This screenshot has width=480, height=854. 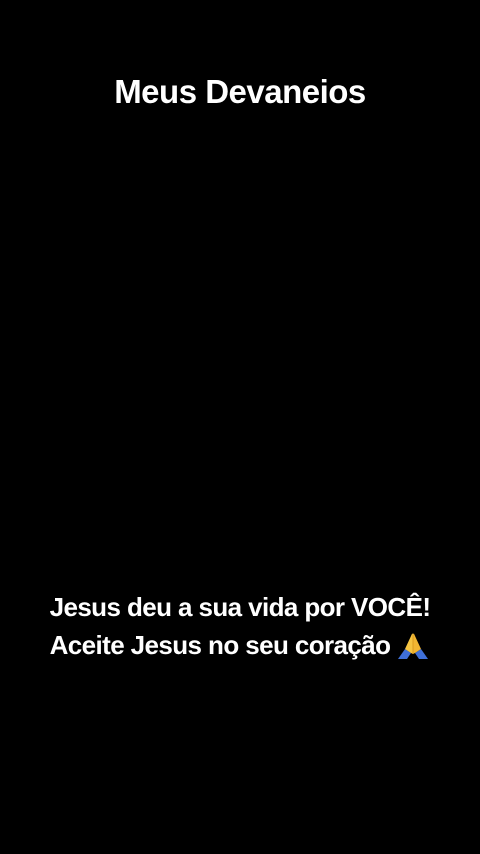 I want to click on message-line-1: Jesus deu a sua vida por VOCÊ!, so click(x=240, y=607).